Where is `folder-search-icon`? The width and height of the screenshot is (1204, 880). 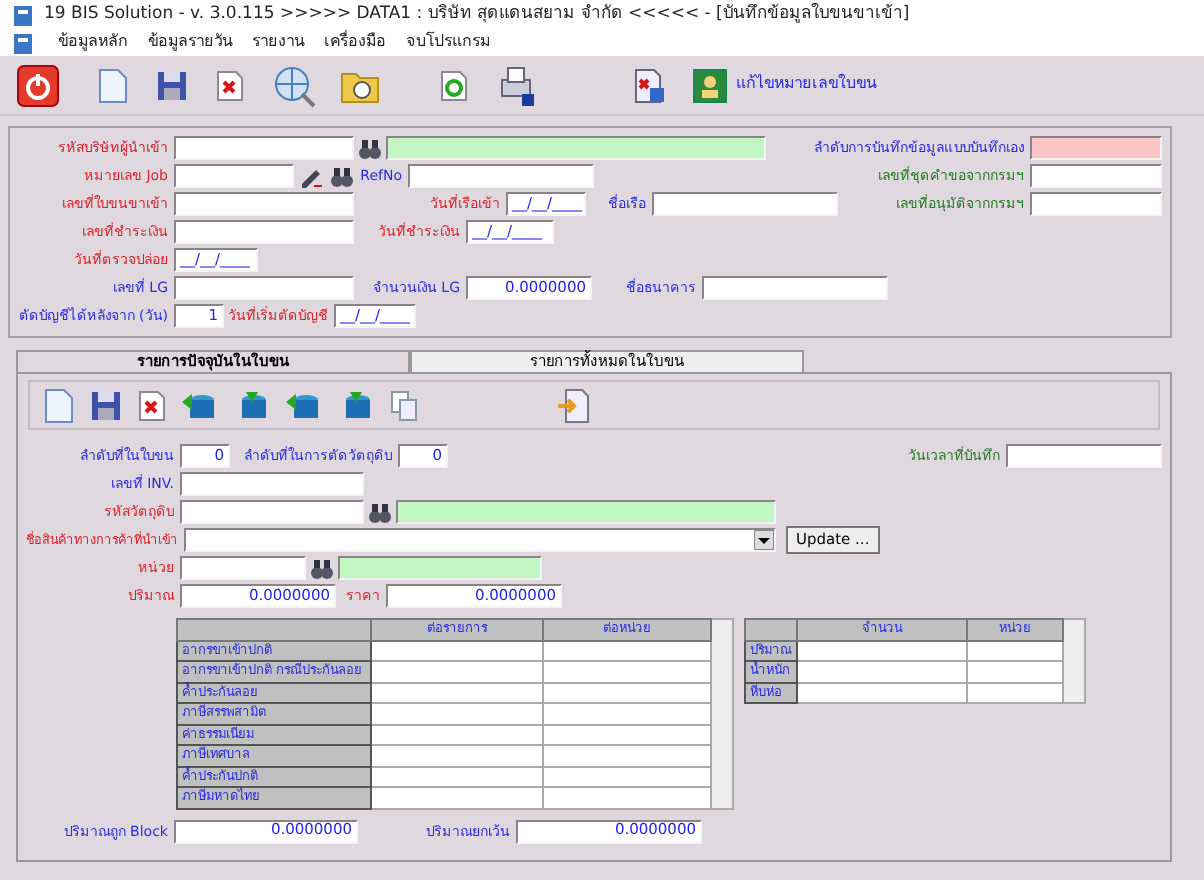 folder-search-icon is located at coordinates (360, 85).